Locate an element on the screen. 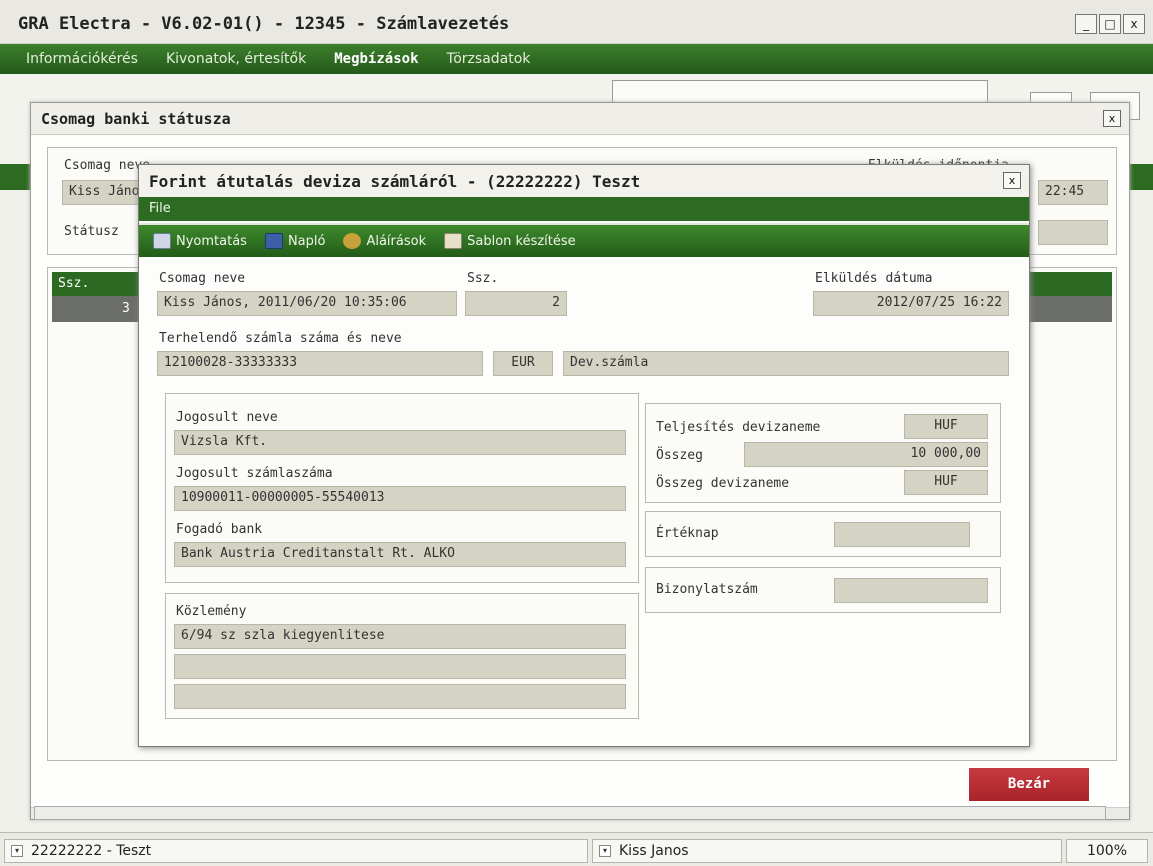 The height and width of the screenshot is (866, 1153). remittance-group: Közlemény 6/94 sz szla kiegyenlitese is located at coordinates (402, 656).